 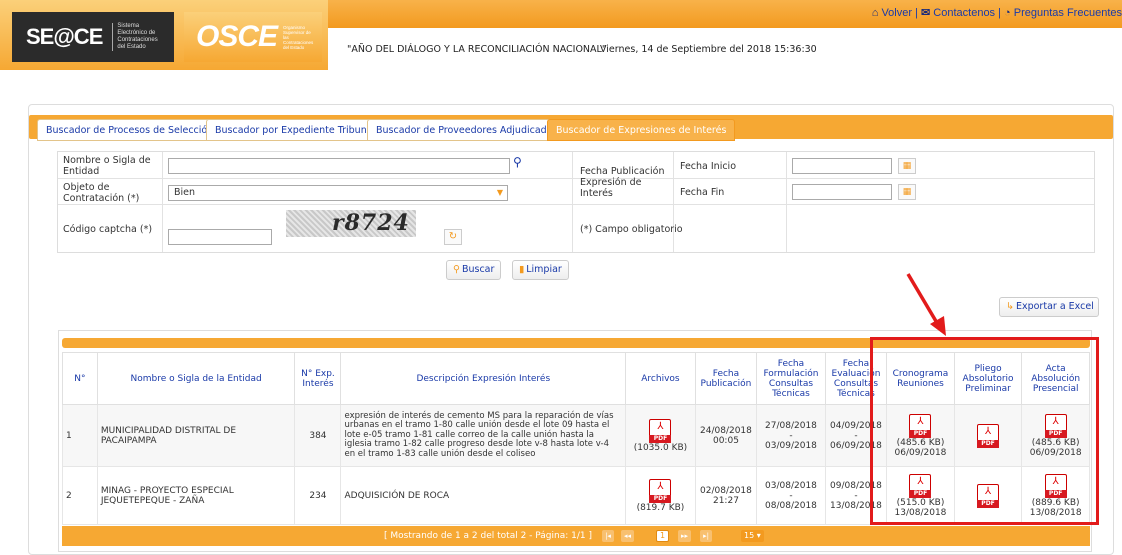 What do you see at coordinates (706, 536) in the screenshot?
I see `last-page-icon: ▸|` at bounding box center [706, 536].